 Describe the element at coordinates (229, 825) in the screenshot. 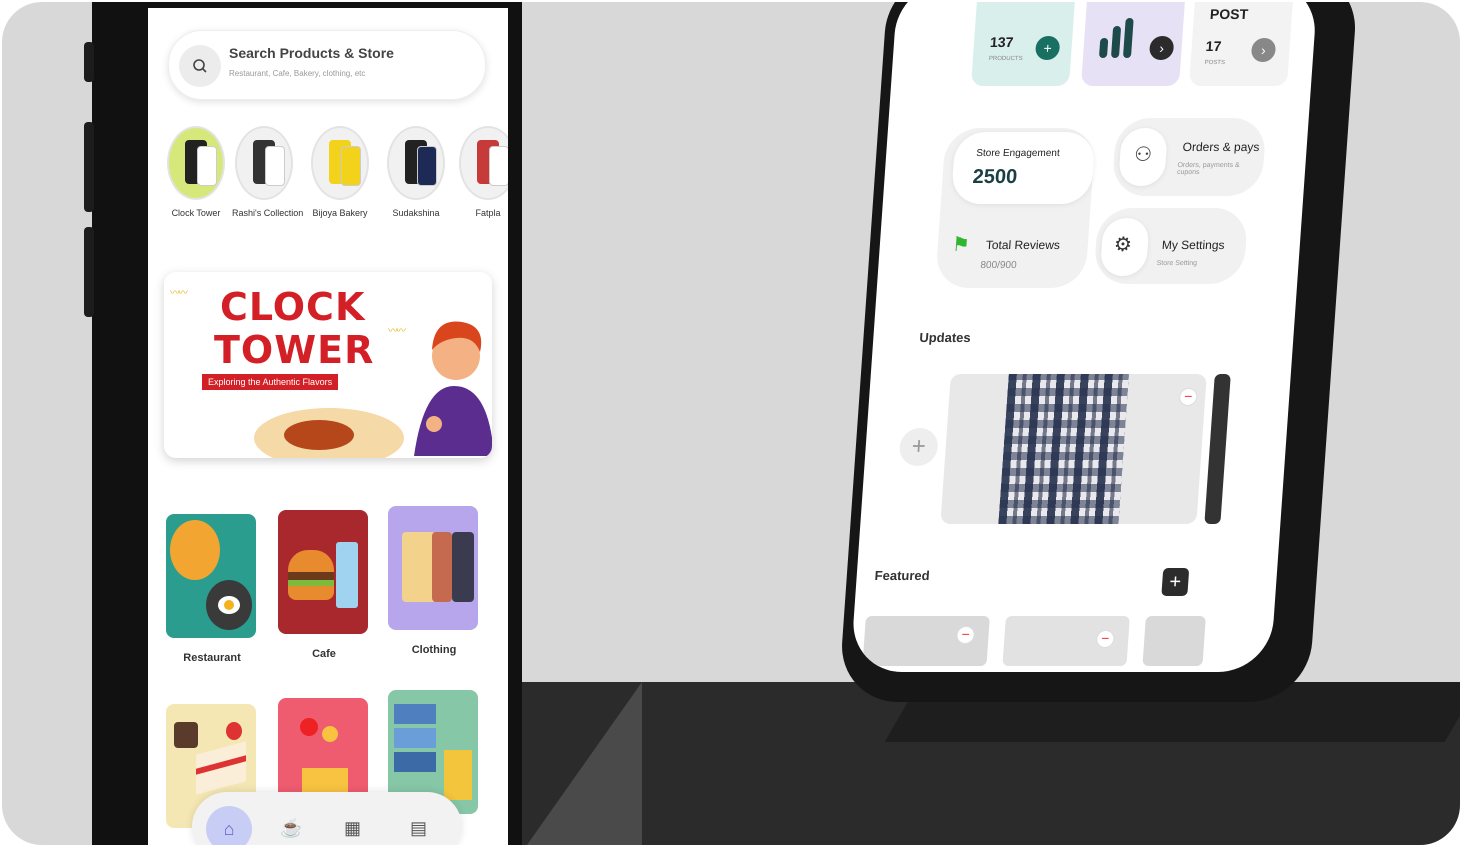

I see `home-icon: ⌂` at that location.